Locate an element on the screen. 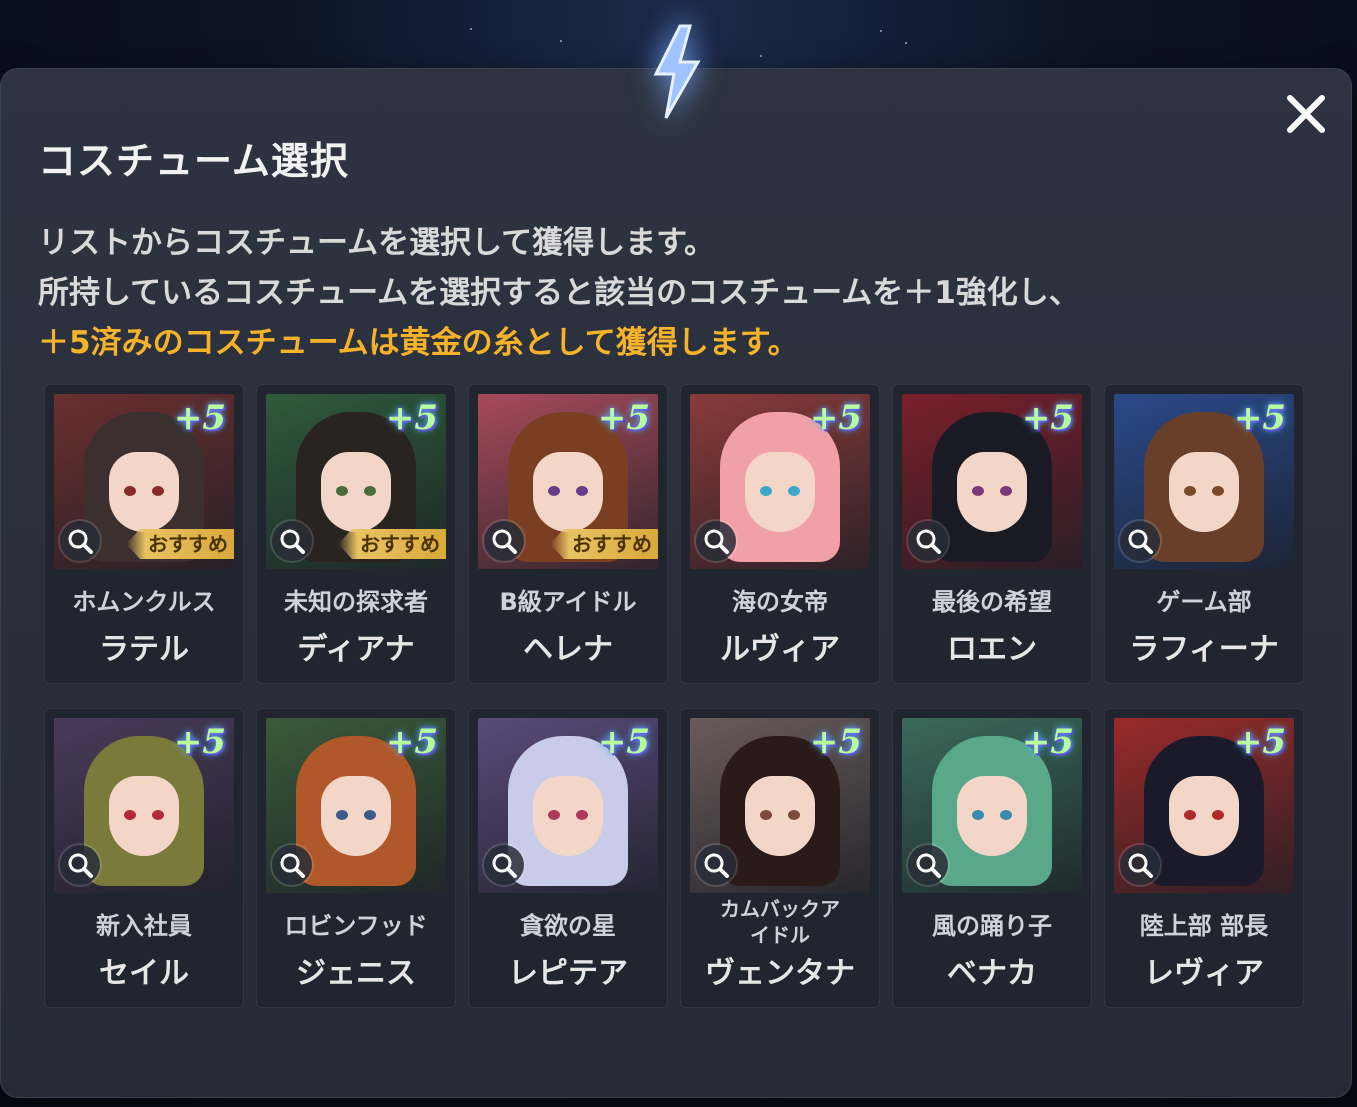 Image resolution: width=1357 pixels, height=1107 pixels. costume-card: +5 貪欲の星 レピテア is located at coordinates (568, 858).